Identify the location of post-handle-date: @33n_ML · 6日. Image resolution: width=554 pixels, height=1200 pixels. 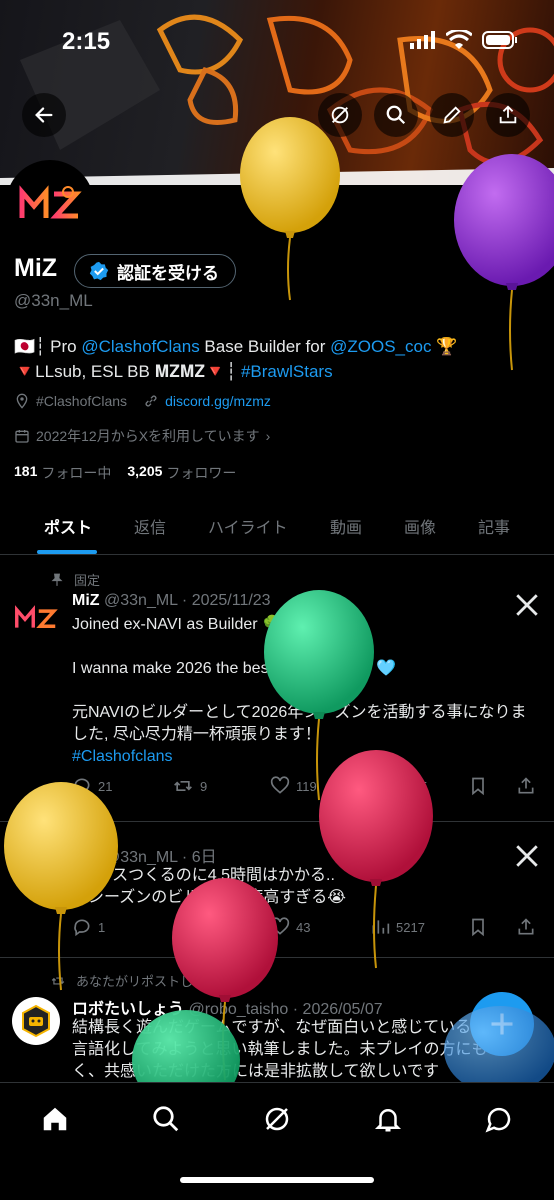
(160, 857).